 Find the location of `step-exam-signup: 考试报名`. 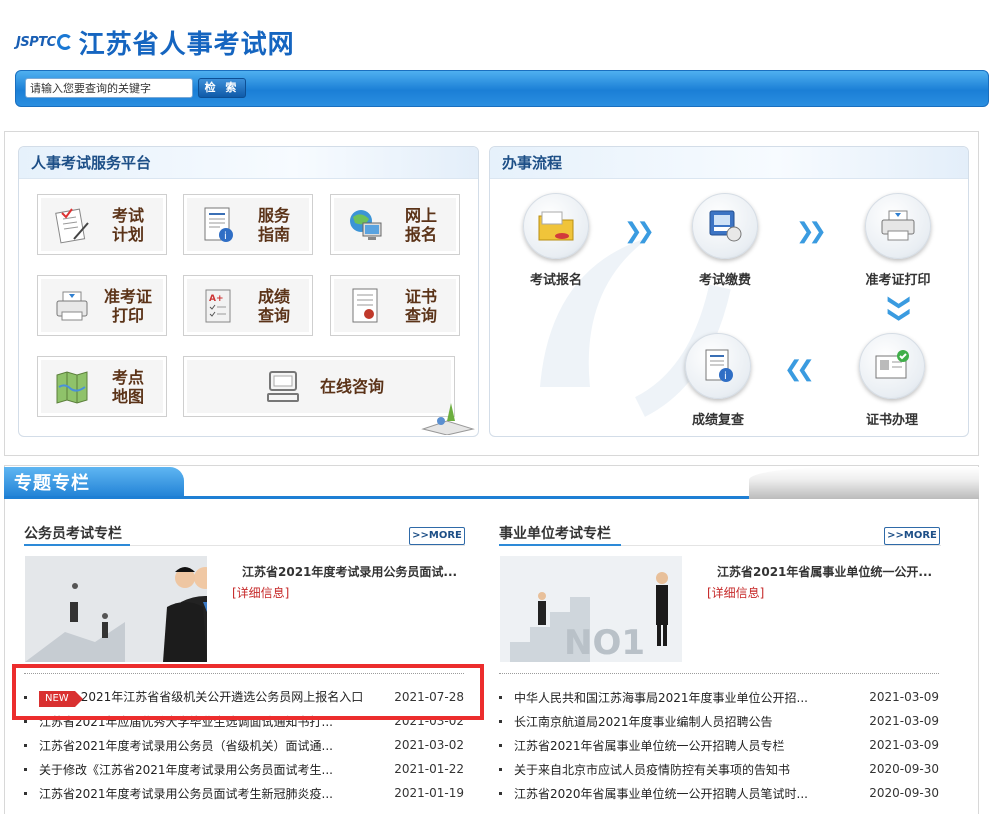

step-exam-signup: 考试报名 is located at coordinates (556, 240).